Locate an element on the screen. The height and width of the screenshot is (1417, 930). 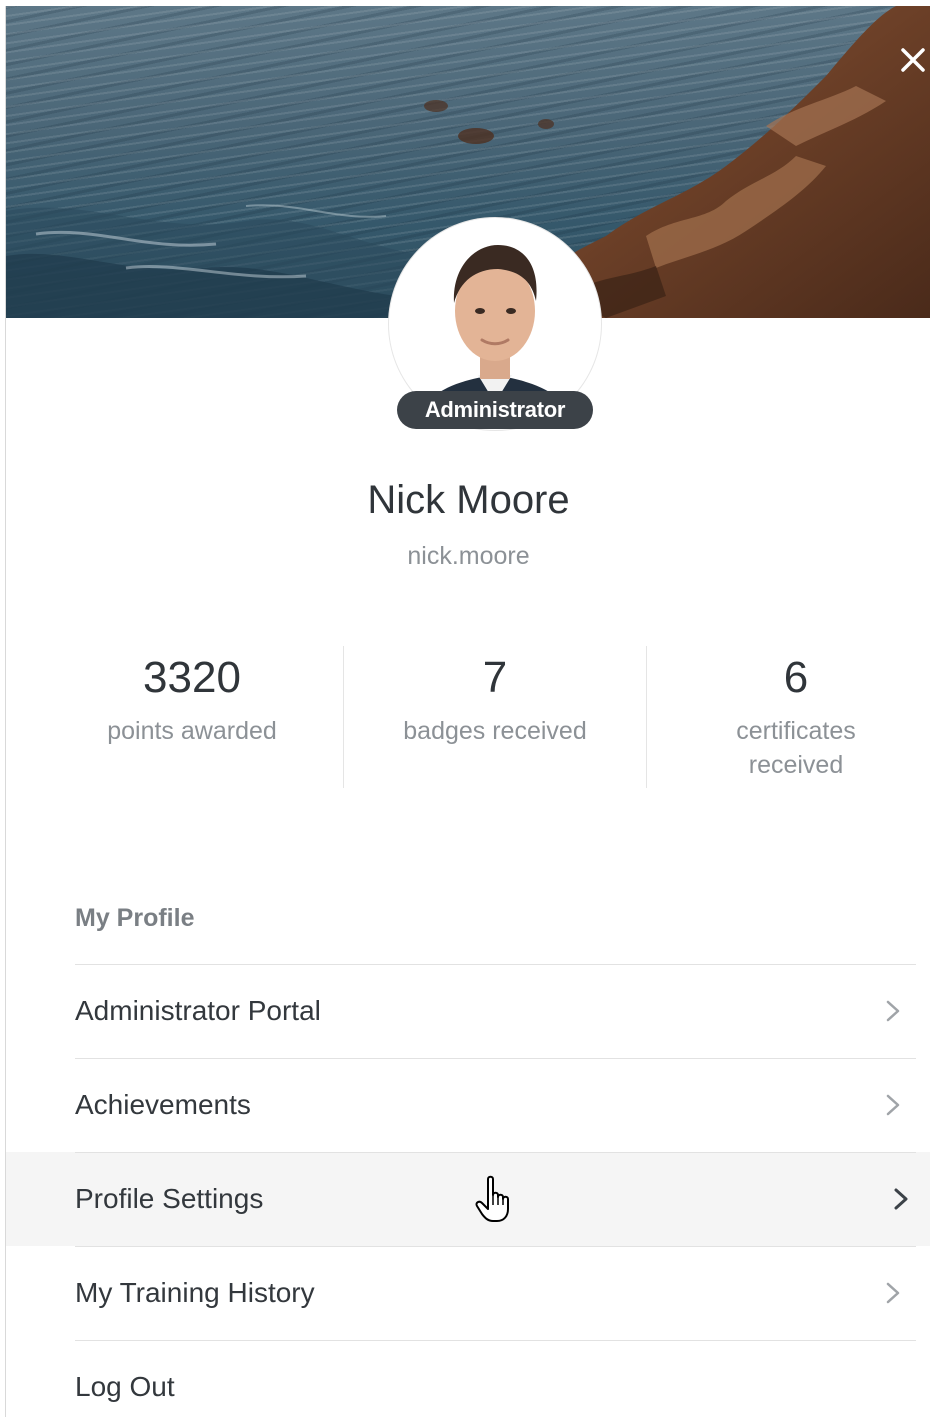
username: nick.moore is located at coordinates (468, 556).